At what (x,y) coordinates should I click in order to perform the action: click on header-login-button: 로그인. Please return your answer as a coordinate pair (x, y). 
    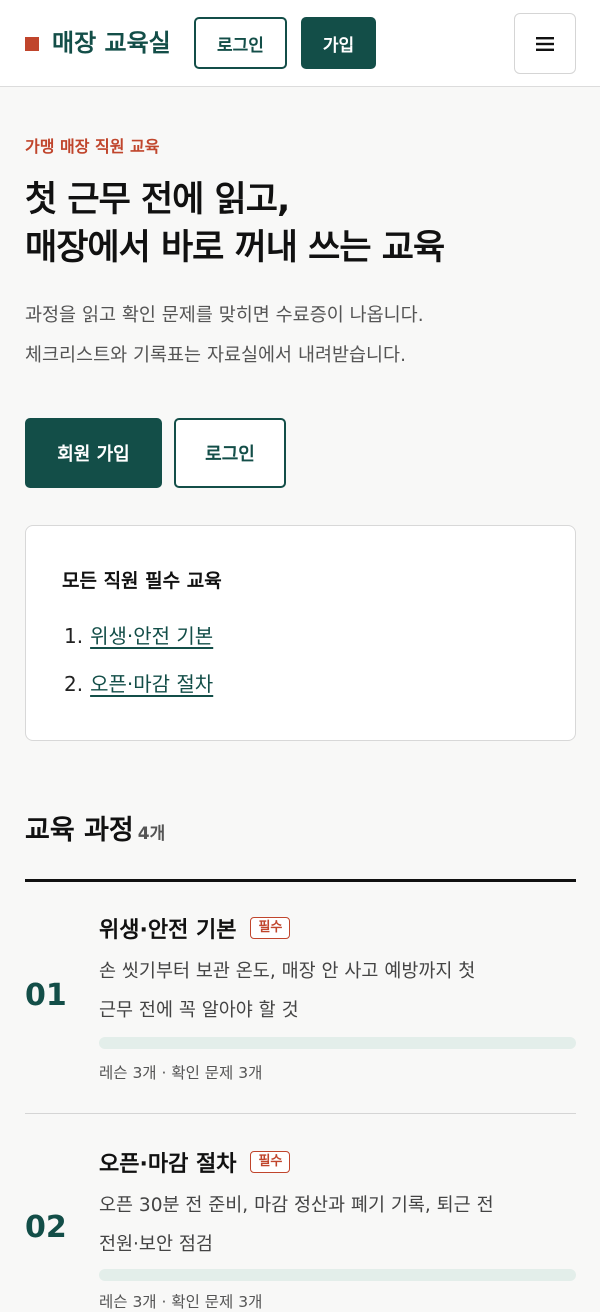
    Looking at the image, I should click on (240, 43).